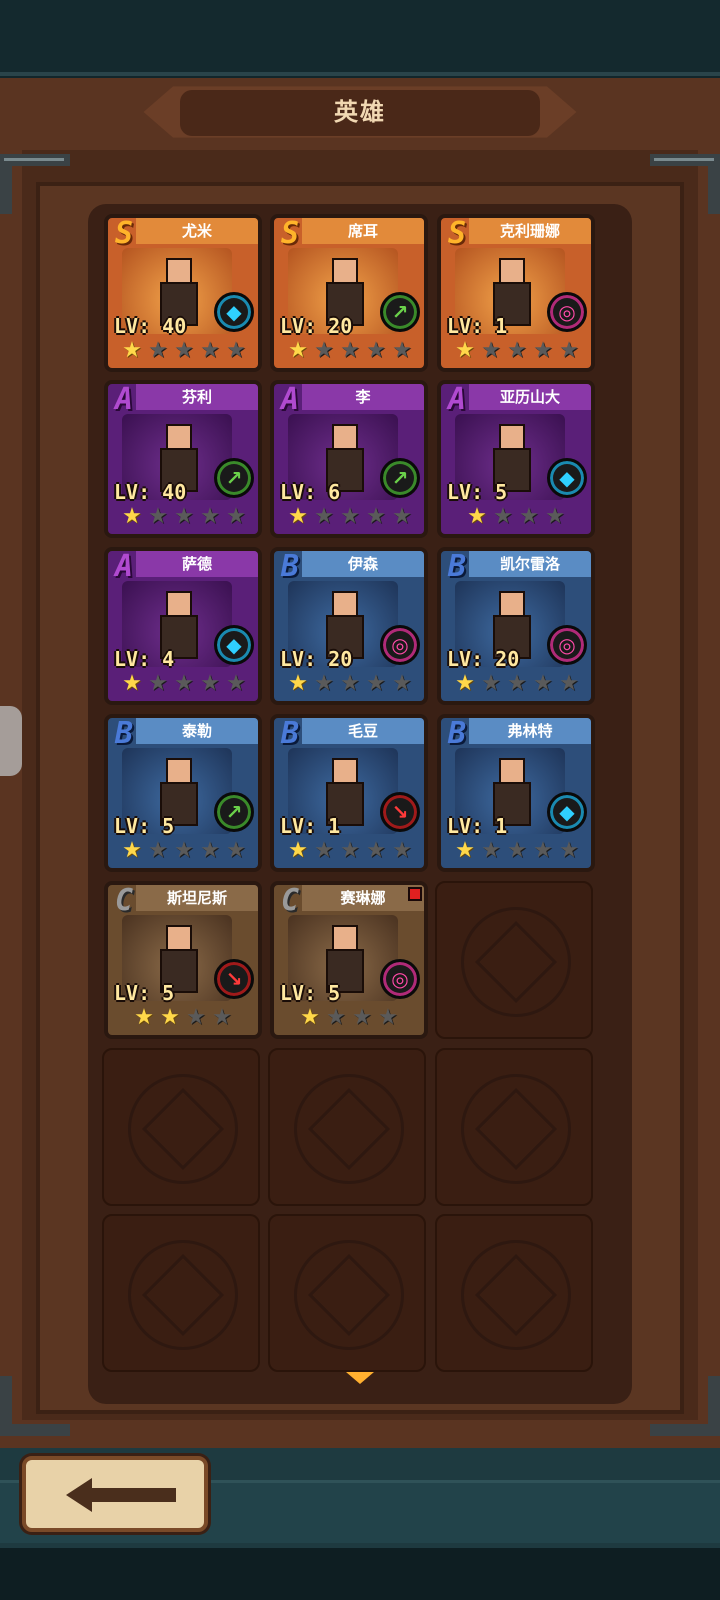 This screenshot has height=1600, width=720. What do you see at coordinates (363, 731) in the screenshot?
I see `hero-name: 毛豆` at bounding box center [363, 731].